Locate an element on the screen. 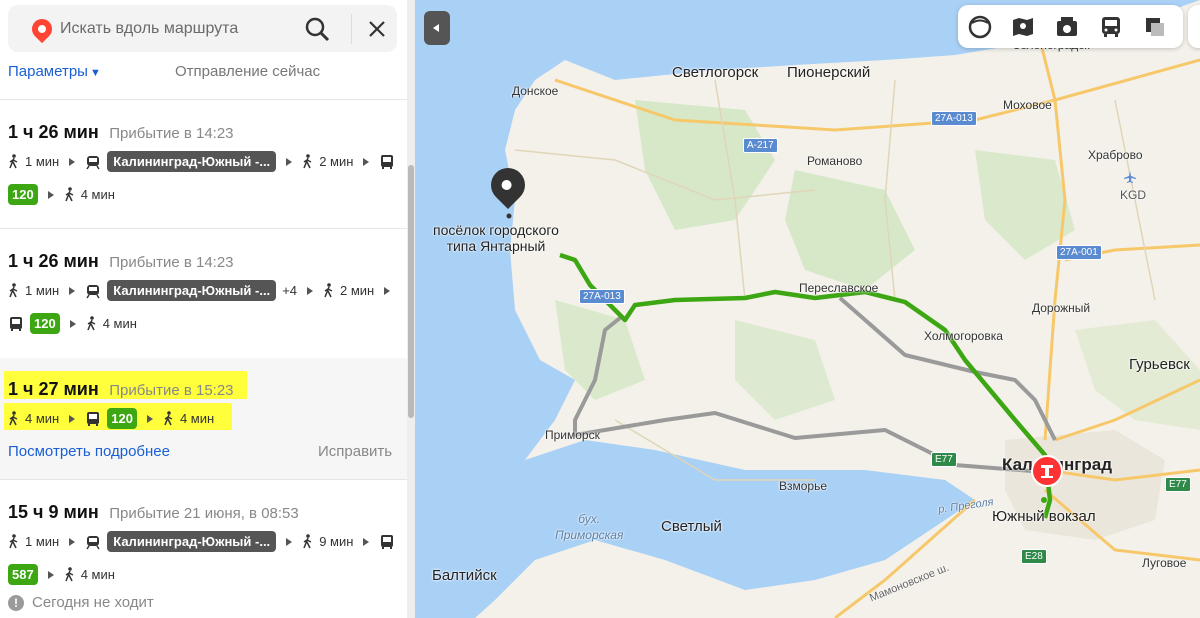 The width and height of the screenshot is (1200, 618). train-station-icon is located at coordinates (1047, 471).